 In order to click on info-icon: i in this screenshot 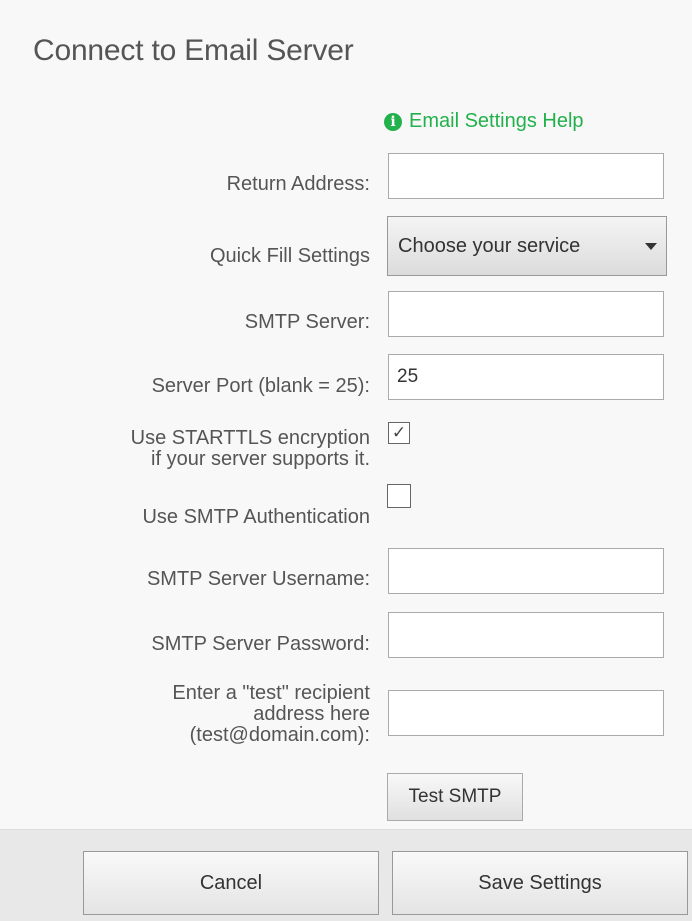, I will do `click(393, 121)`.